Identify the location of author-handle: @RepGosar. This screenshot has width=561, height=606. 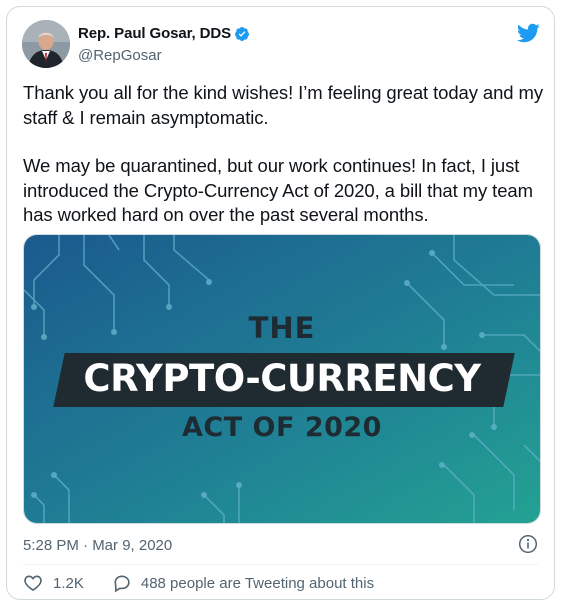
(120, 55).